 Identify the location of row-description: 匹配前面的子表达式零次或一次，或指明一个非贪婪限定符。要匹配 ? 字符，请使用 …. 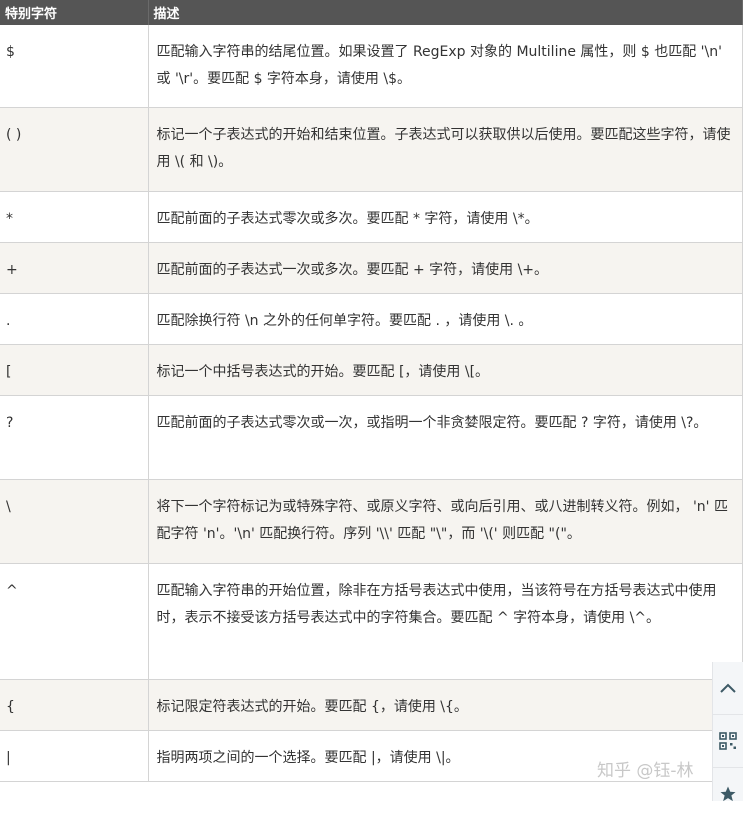
(445, 437).